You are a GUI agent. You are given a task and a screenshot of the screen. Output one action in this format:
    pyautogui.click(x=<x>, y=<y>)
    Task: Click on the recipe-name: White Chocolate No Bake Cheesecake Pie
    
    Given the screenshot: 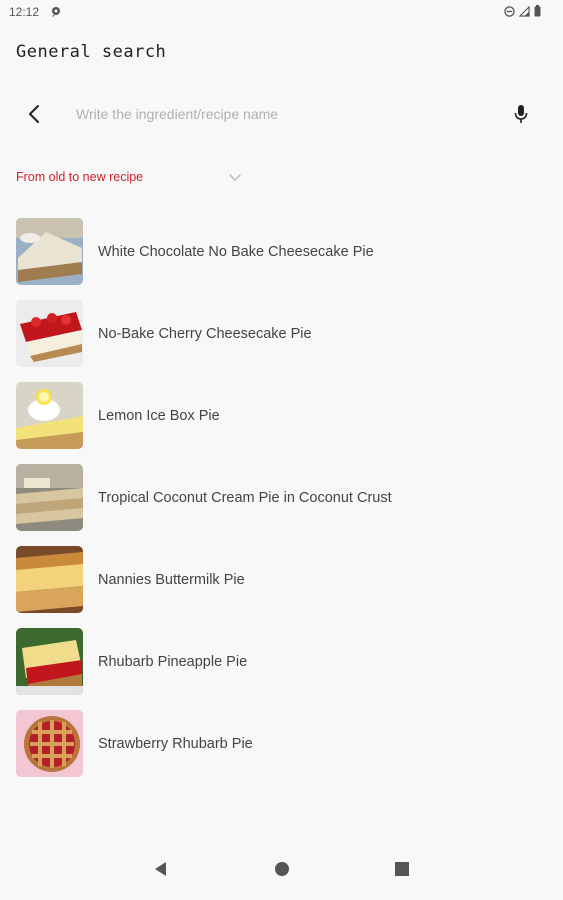 What is the action you would take?
    pyautogui.click(x=236, y=252)
    